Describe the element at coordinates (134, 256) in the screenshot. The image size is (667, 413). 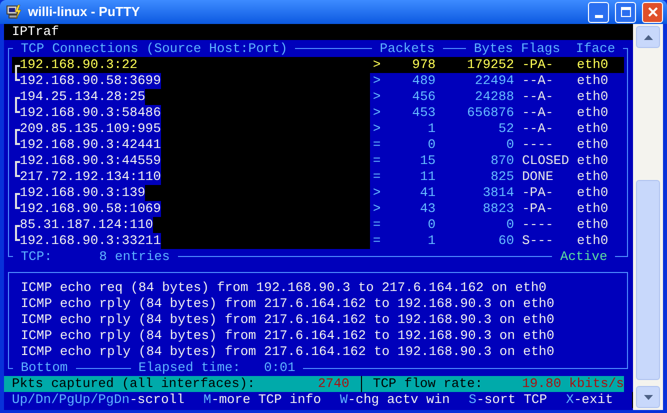
I see `entry-count: 8 entries` at that location.